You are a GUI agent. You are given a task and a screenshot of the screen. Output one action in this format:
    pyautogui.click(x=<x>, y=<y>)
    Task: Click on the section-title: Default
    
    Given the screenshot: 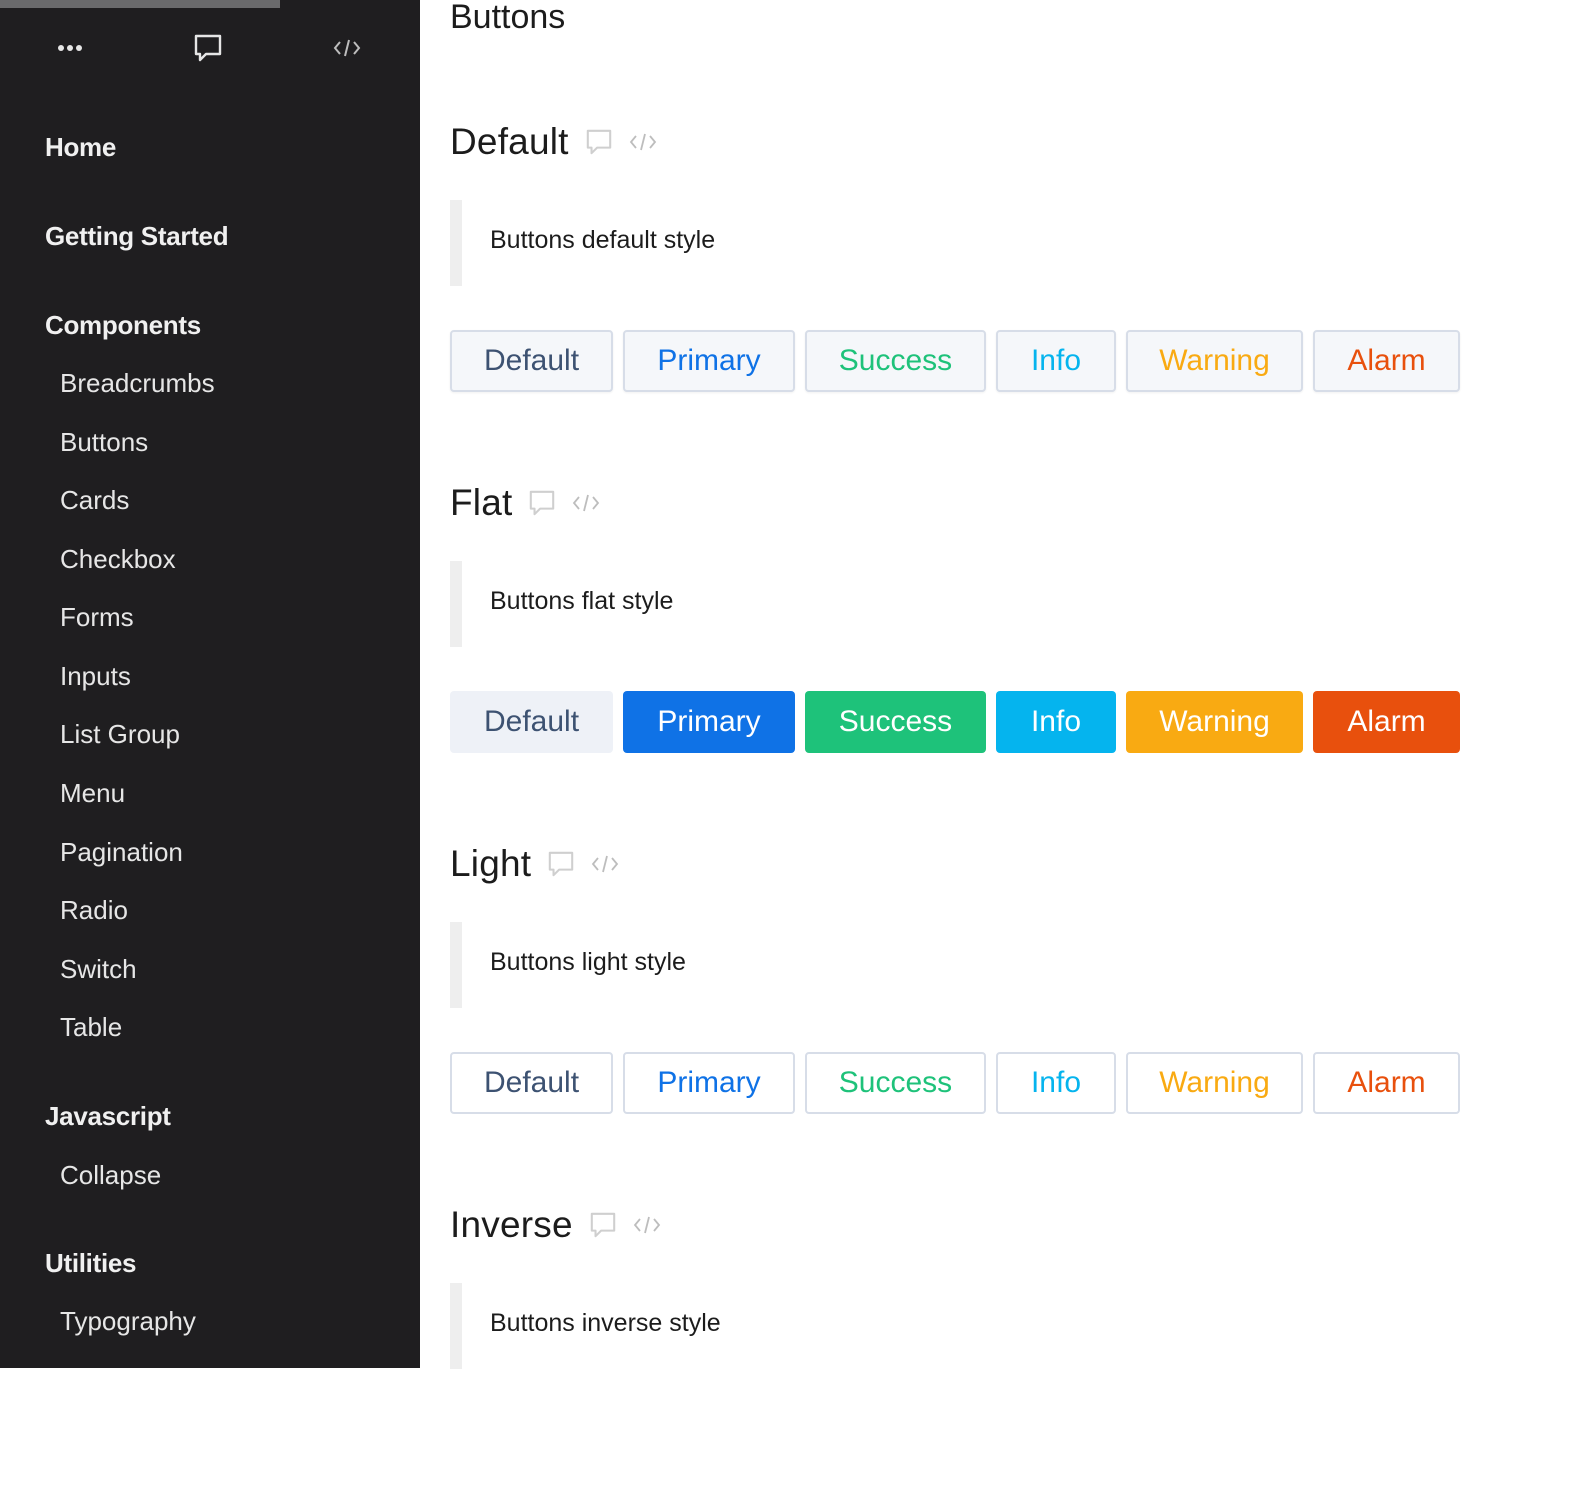 What is the action you would take?
    pyautogui.click(x=509, y=141)
    